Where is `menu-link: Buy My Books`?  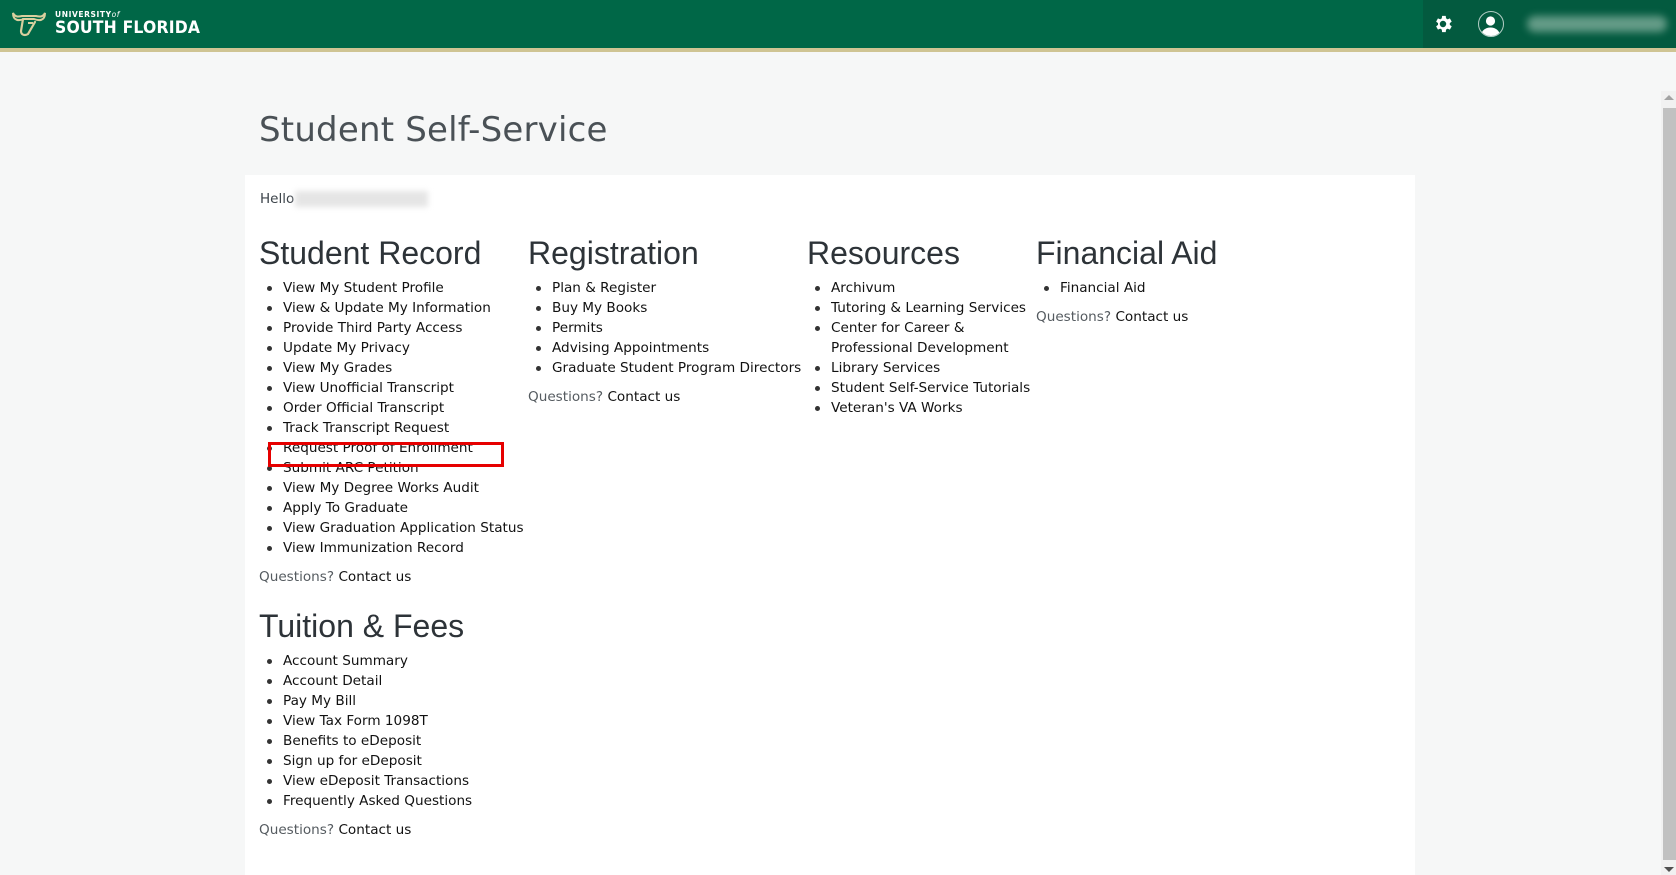
menu-link: Buy My Books is located at coordinates (599, 308).